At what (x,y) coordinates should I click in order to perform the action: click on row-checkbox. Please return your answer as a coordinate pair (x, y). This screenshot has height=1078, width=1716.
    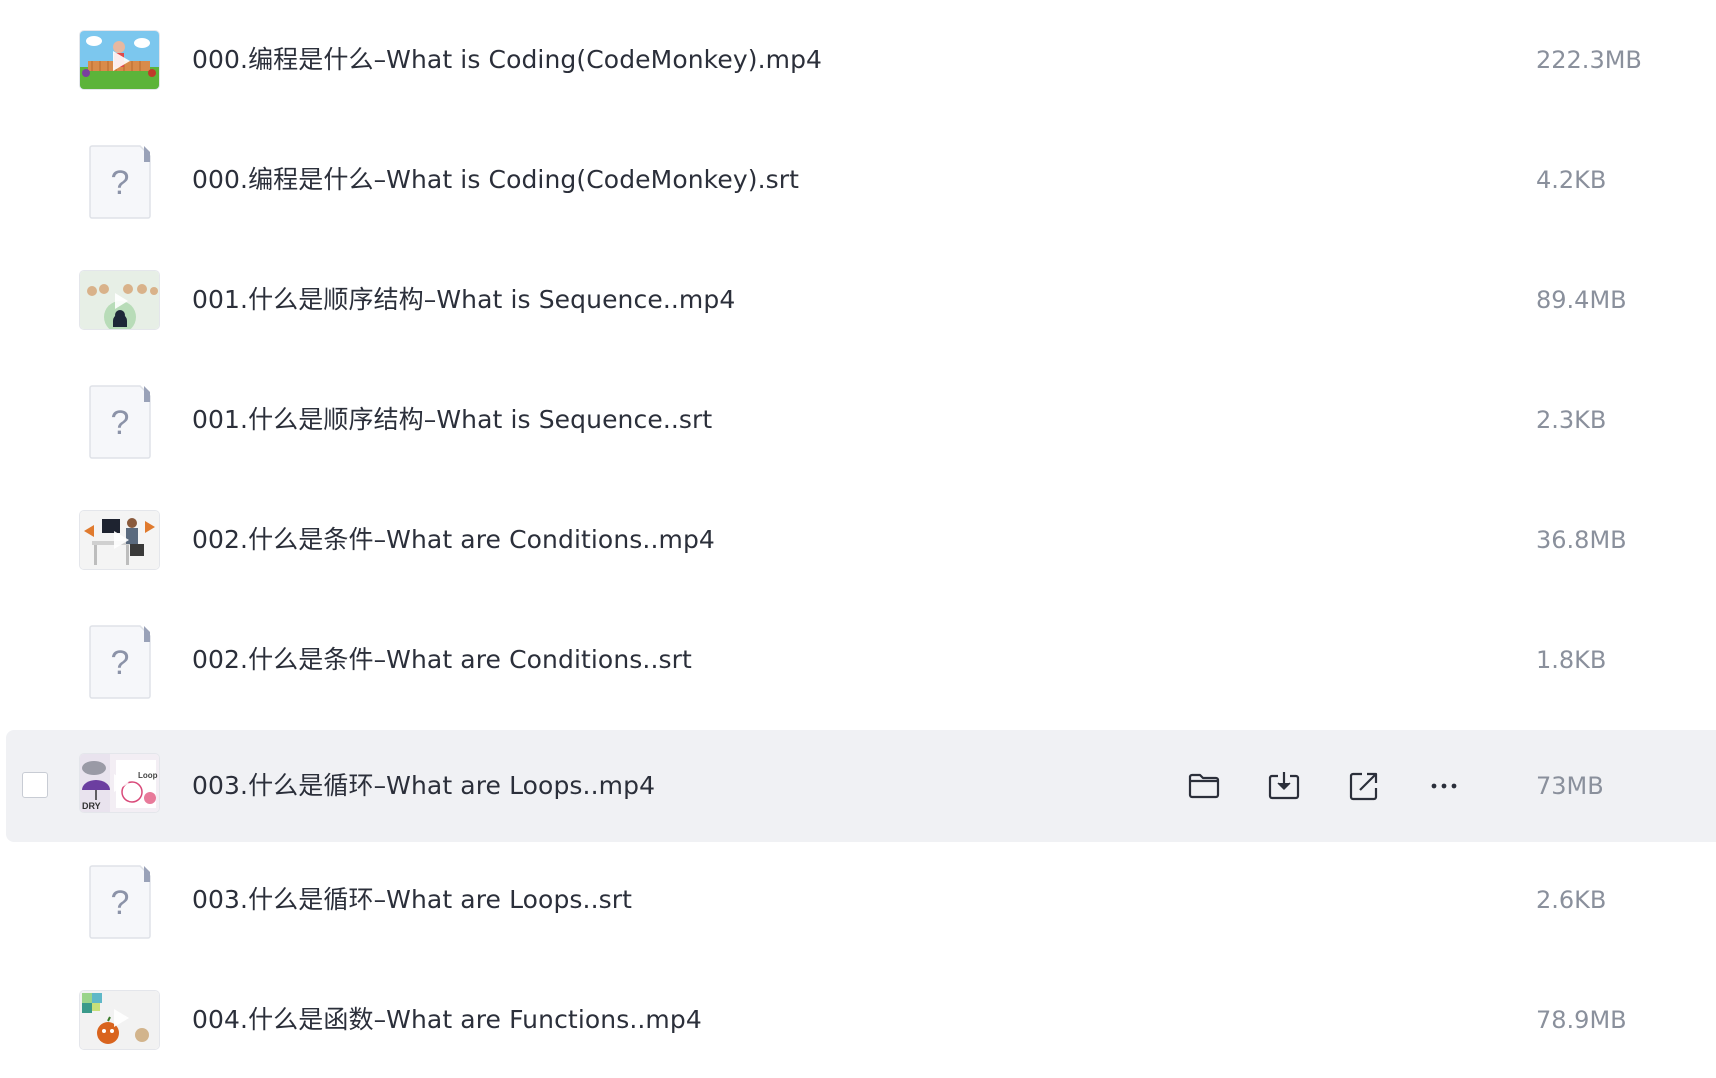
    Looking at the image, I should click on (35, 785).